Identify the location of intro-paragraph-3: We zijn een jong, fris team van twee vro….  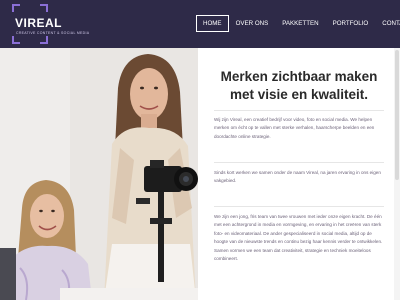
(298, 238).